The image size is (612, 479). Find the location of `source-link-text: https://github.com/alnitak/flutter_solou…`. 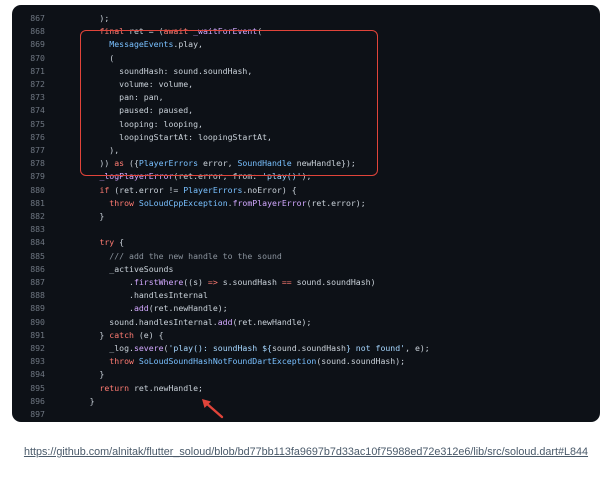

source-link-text: https://github.com/alnitak/flutter_solou… is located at coordinates (306, 452).